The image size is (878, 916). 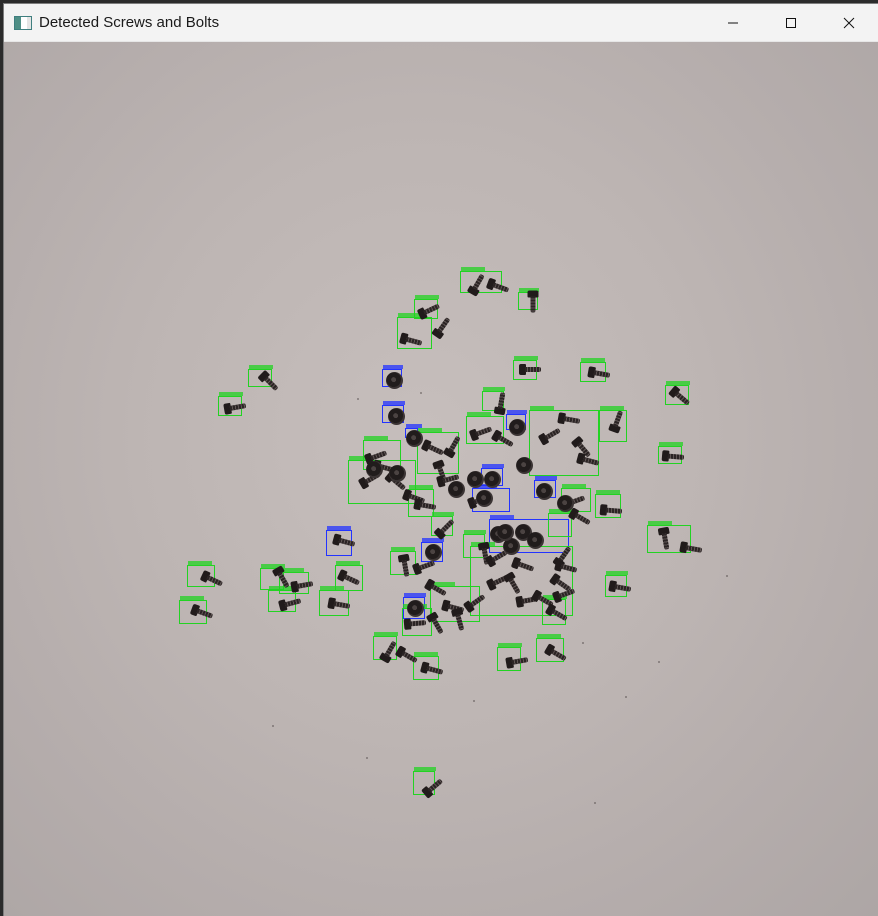 I want to click on close-icon, so click(x=849, y=23).